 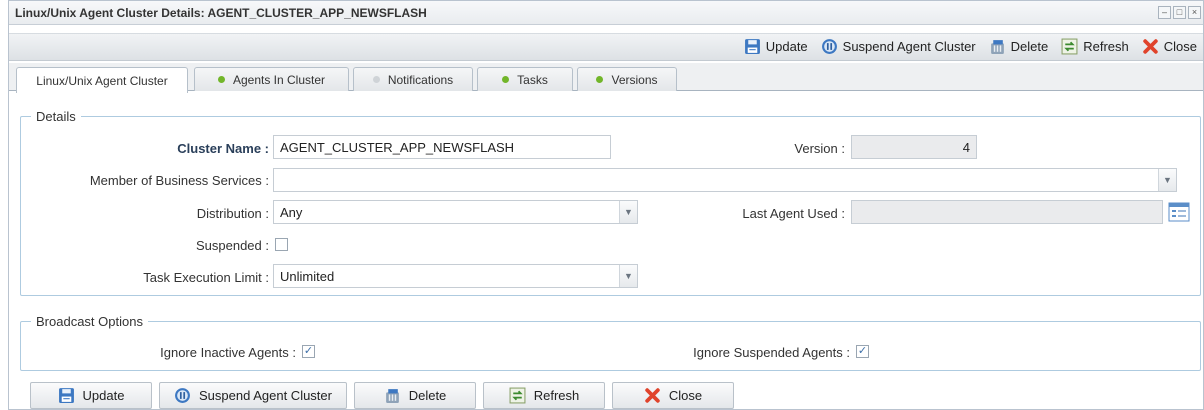 What do you see at coordinates (1194, 12) in the screenshot?
I see `close-window-button: ×` at bounding box center [1194, 12].